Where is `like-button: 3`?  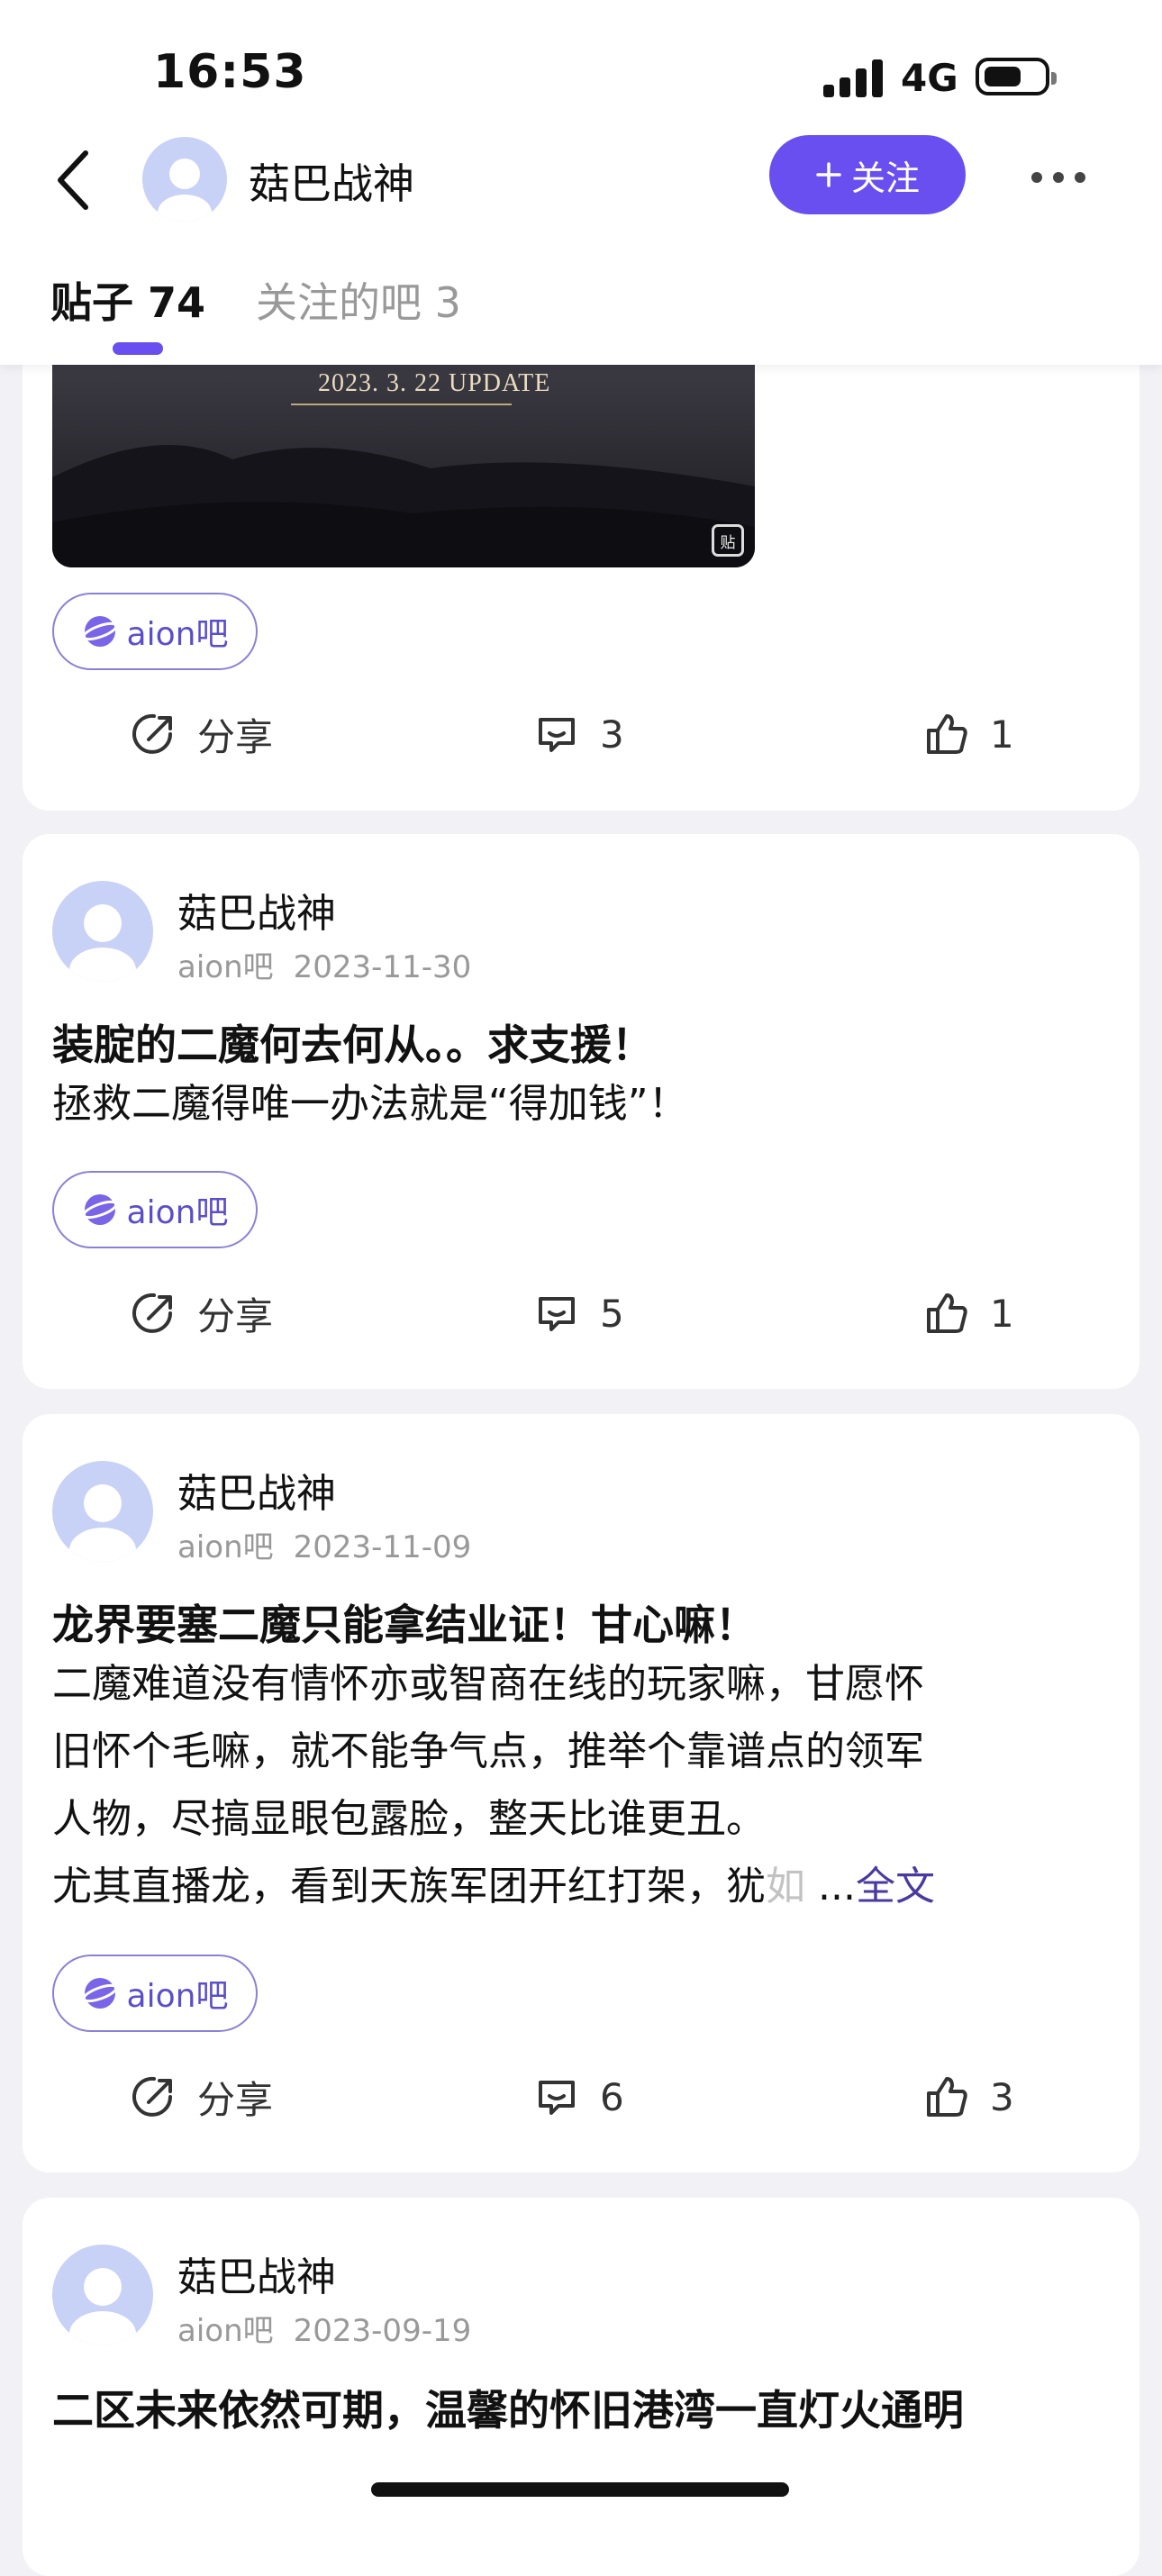
like-button: 3 is located at coordinates (968, 2097).